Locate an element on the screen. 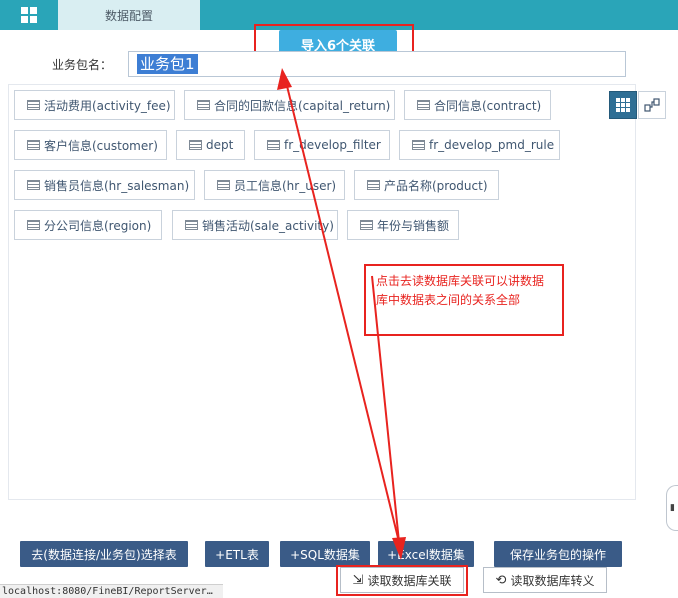  package-name-label: 业务包名： is located at coordinates (82, 65).